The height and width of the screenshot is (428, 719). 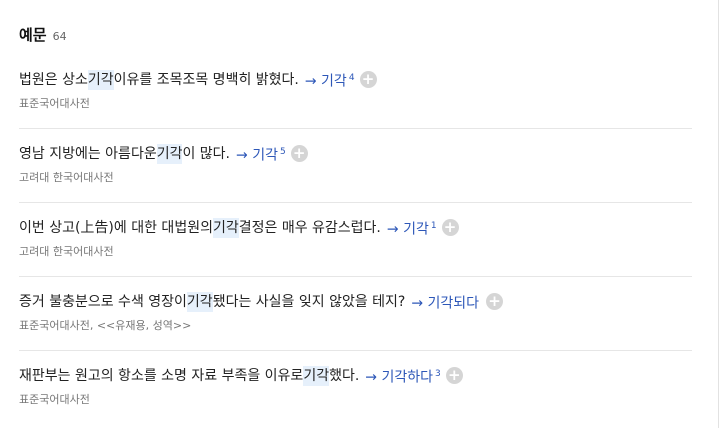 What do you see at coordinates (33, 35) in the screenshot?
I see `section-title: 예문` at bounding box center [33, 35].